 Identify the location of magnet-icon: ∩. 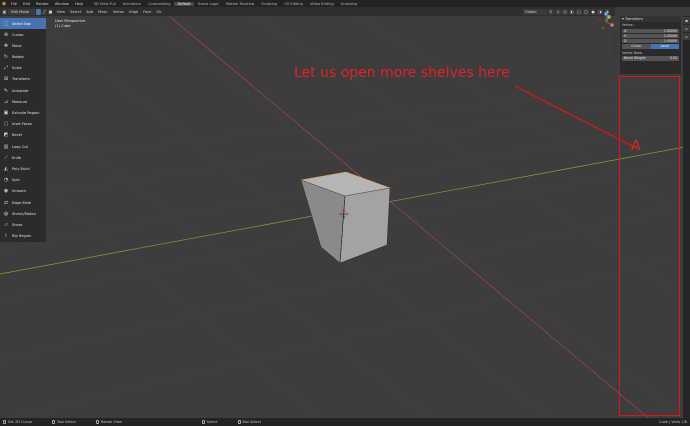
(558, 11).